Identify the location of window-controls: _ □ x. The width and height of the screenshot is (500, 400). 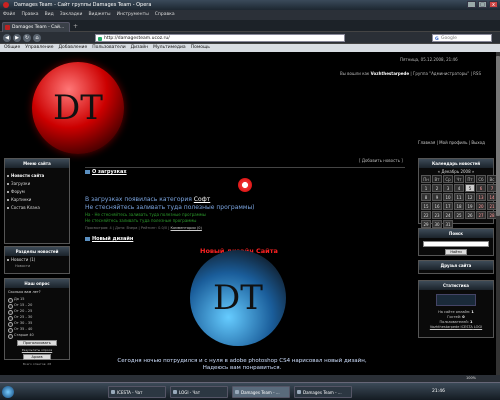
(482, 4).